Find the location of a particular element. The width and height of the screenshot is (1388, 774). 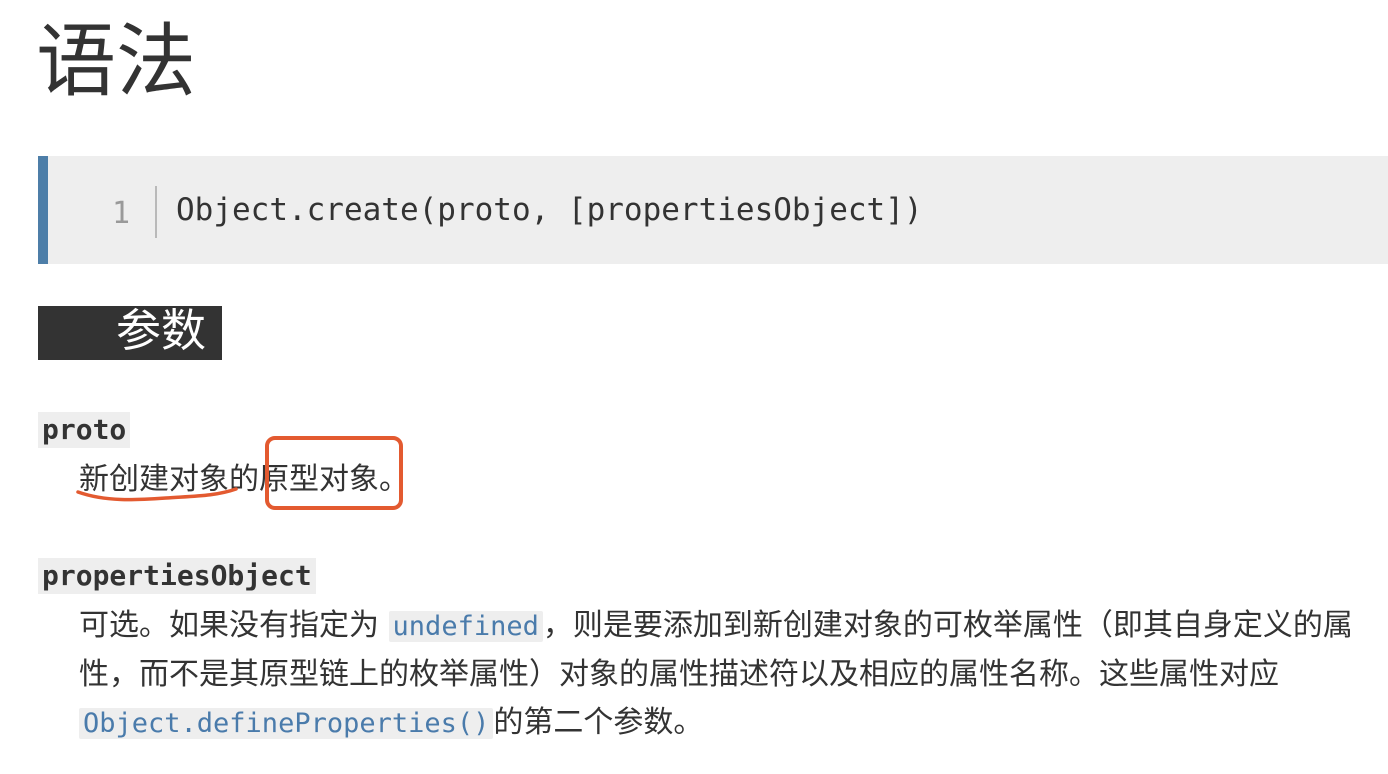

inline-code-undefined: undefined is located at coordinates (465, 626).